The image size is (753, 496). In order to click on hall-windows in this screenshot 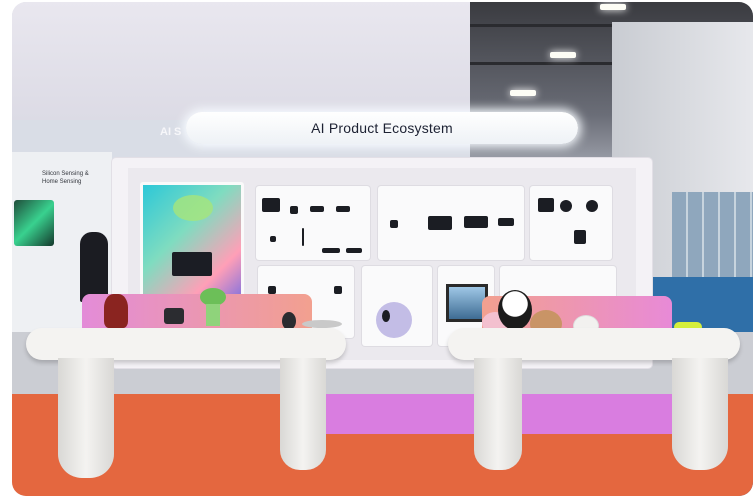, I will do `click(712, 237)`.